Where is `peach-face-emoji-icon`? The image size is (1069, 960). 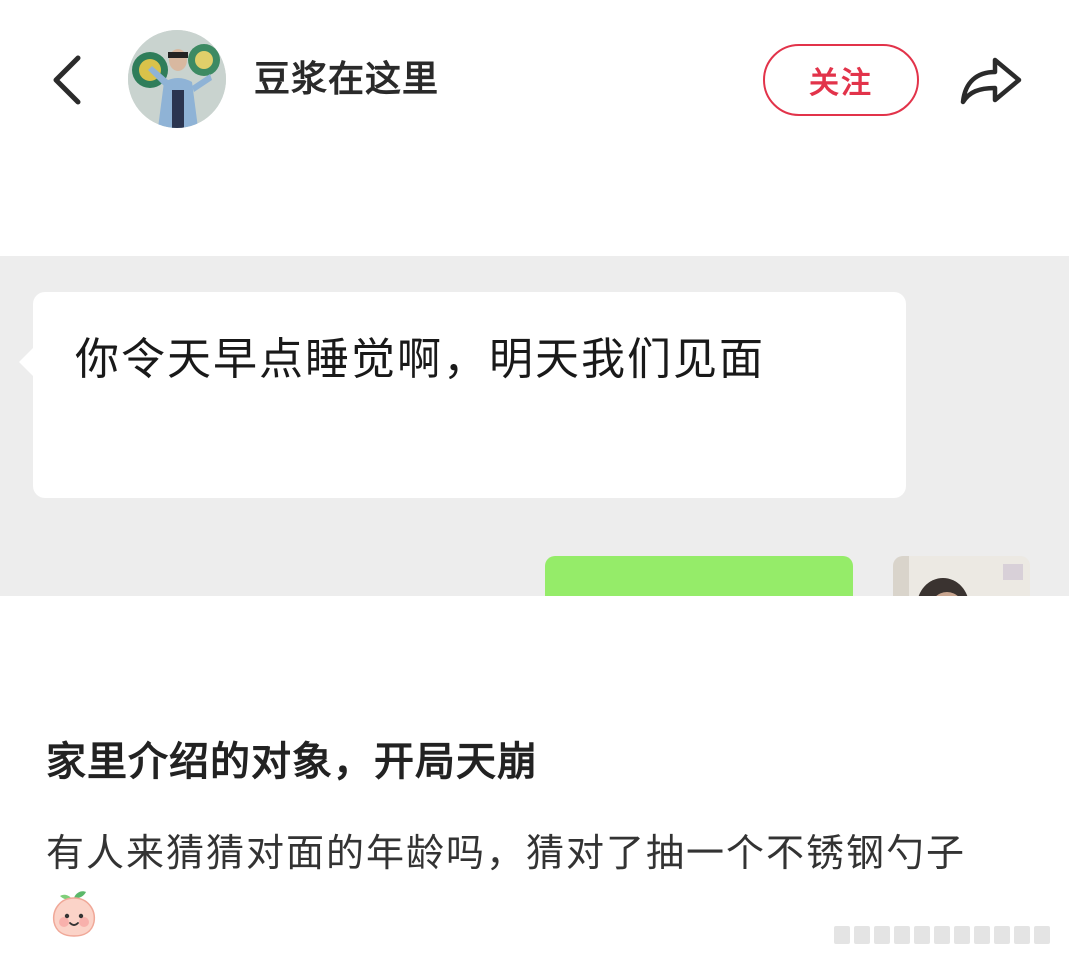
peach-face-emoji-icon is located at coordinates (74, 912).